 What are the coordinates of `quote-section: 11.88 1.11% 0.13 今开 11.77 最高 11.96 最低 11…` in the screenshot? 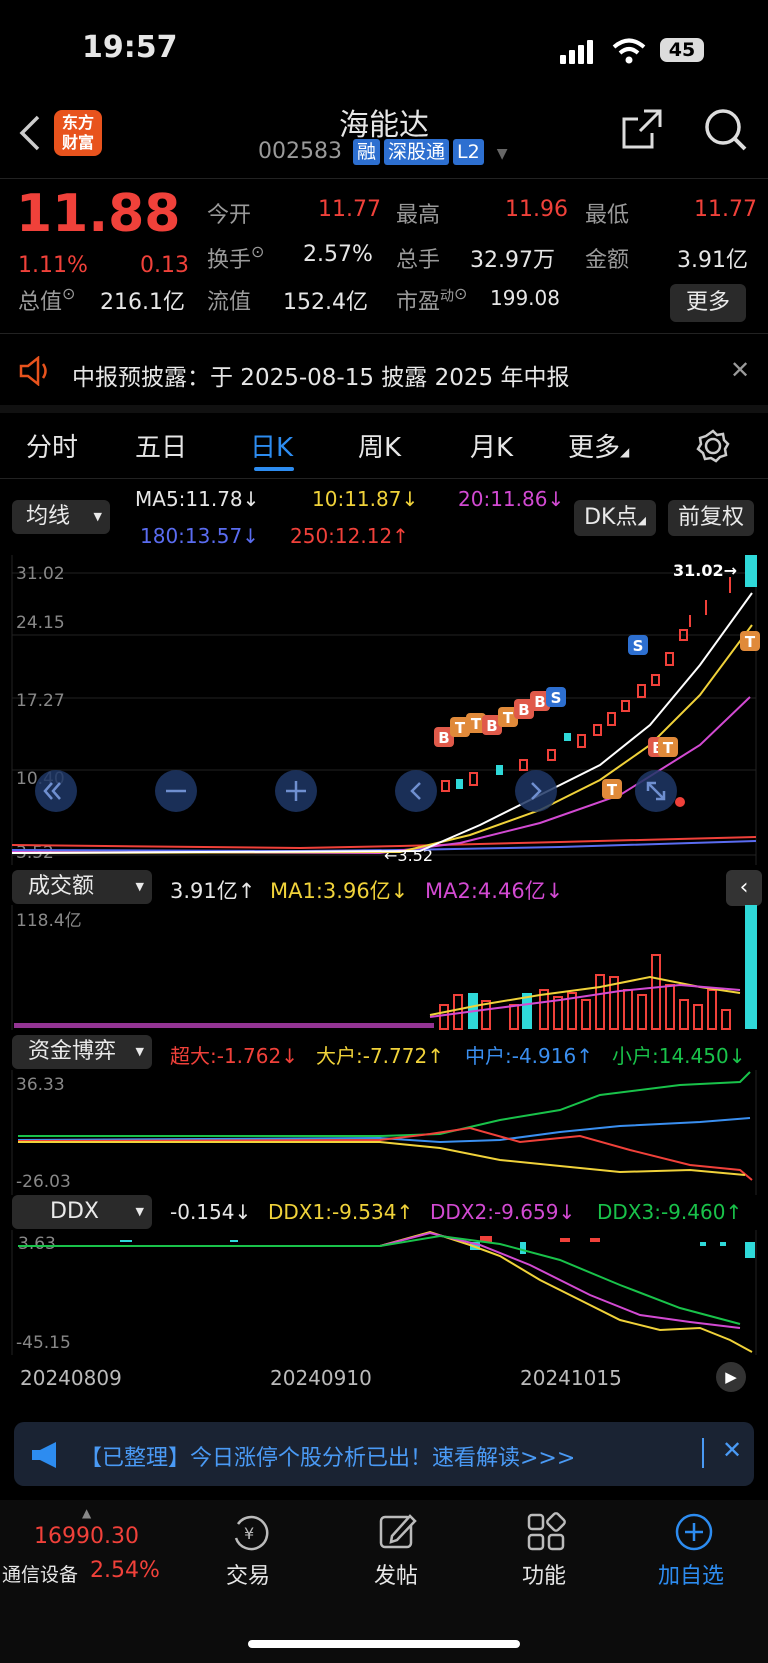 It's located at (384, 255).